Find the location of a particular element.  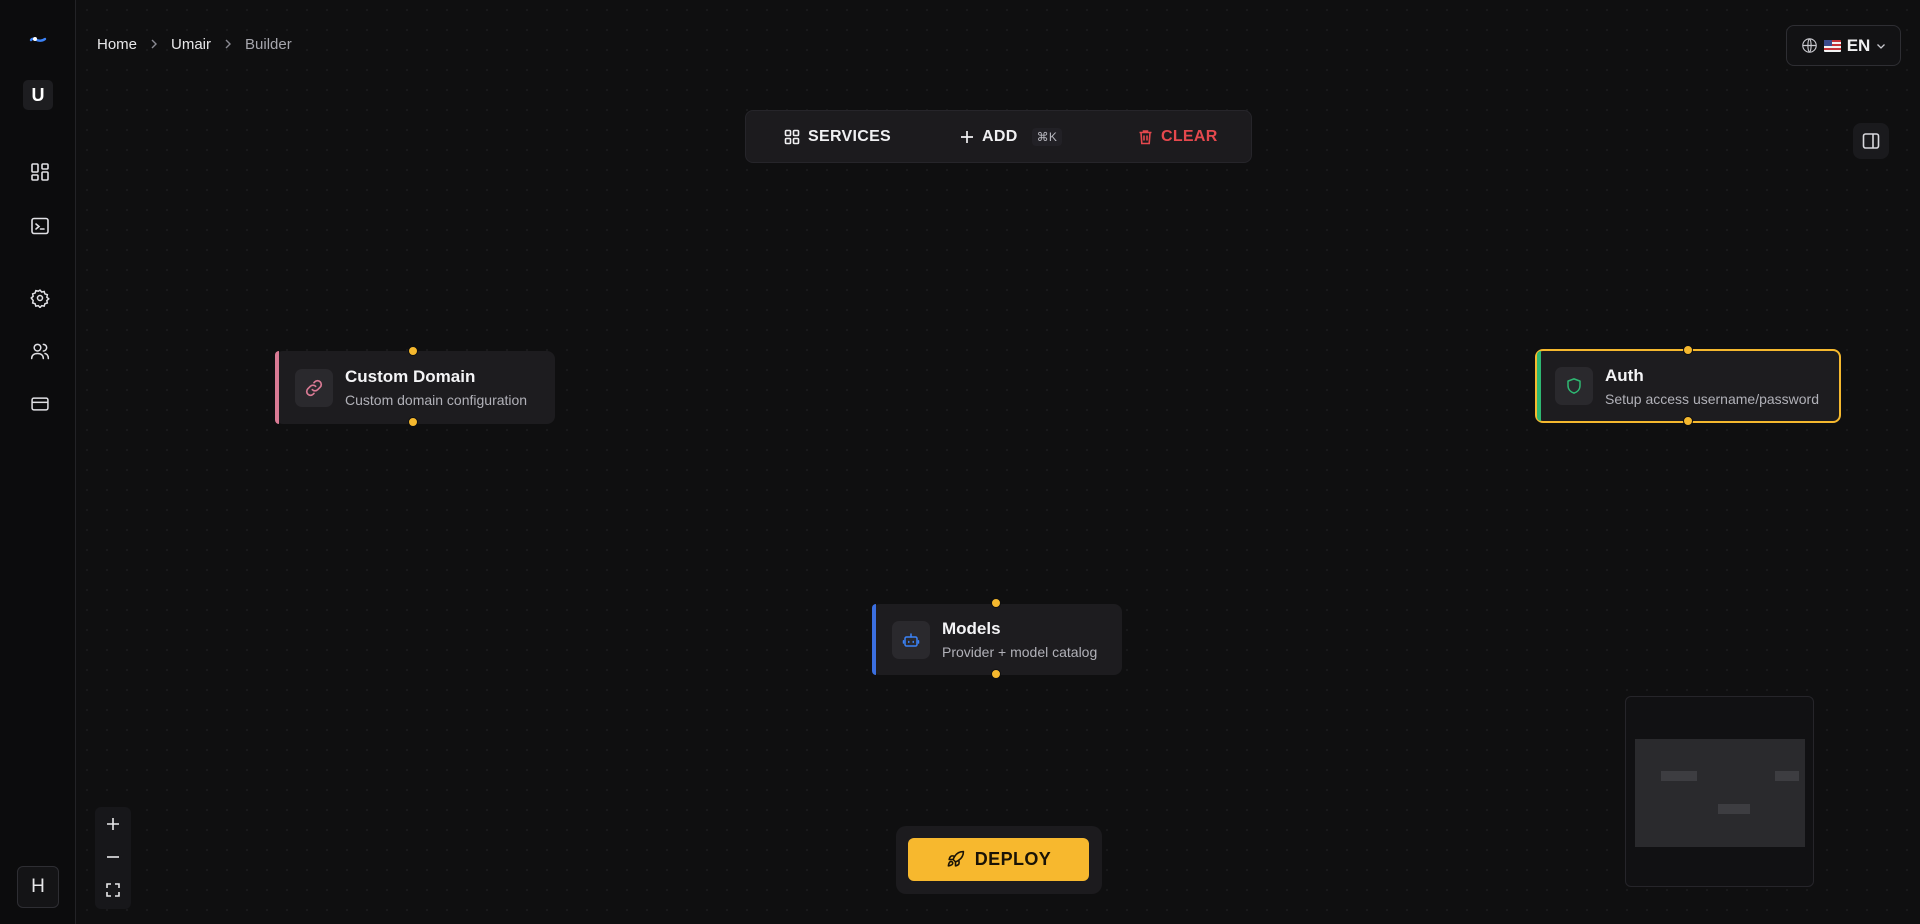

rocket-icon is located at coordinates (955, 858).